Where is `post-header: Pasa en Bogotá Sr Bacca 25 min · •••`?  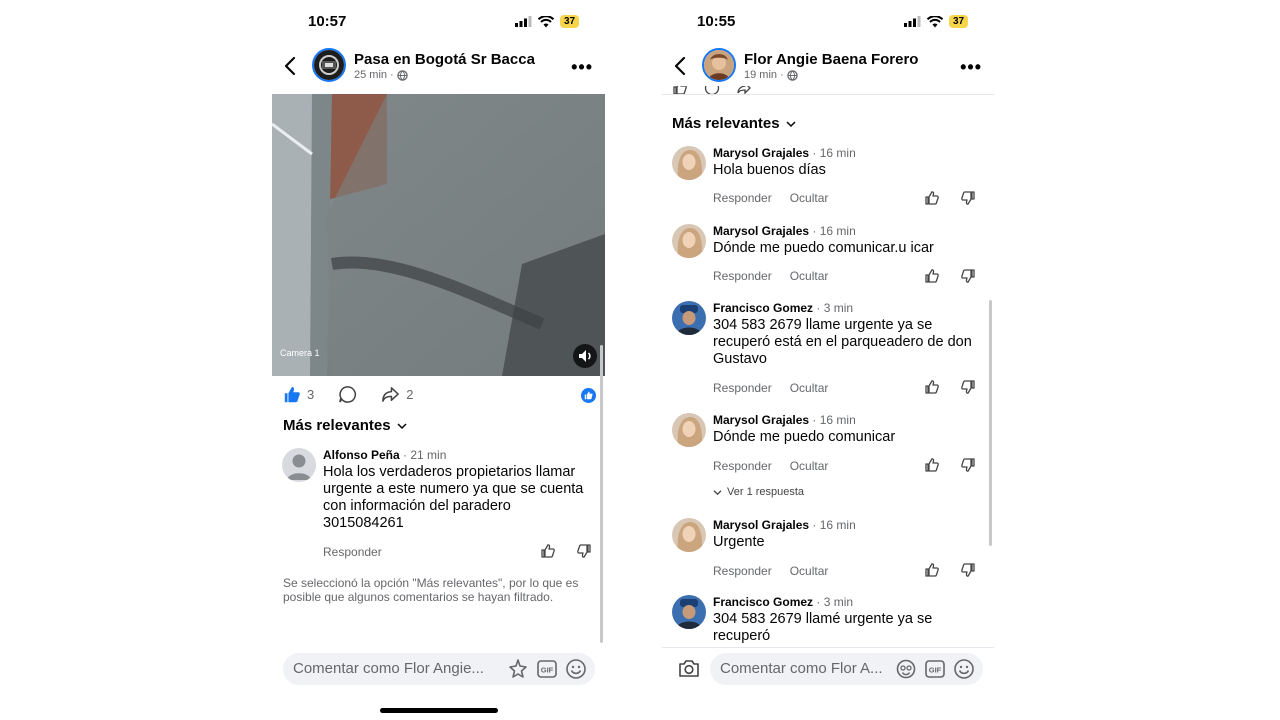
post-header: Pasa en Bogotá Sr Bacca 25 min · ••• is located at coordinates (438, 68).